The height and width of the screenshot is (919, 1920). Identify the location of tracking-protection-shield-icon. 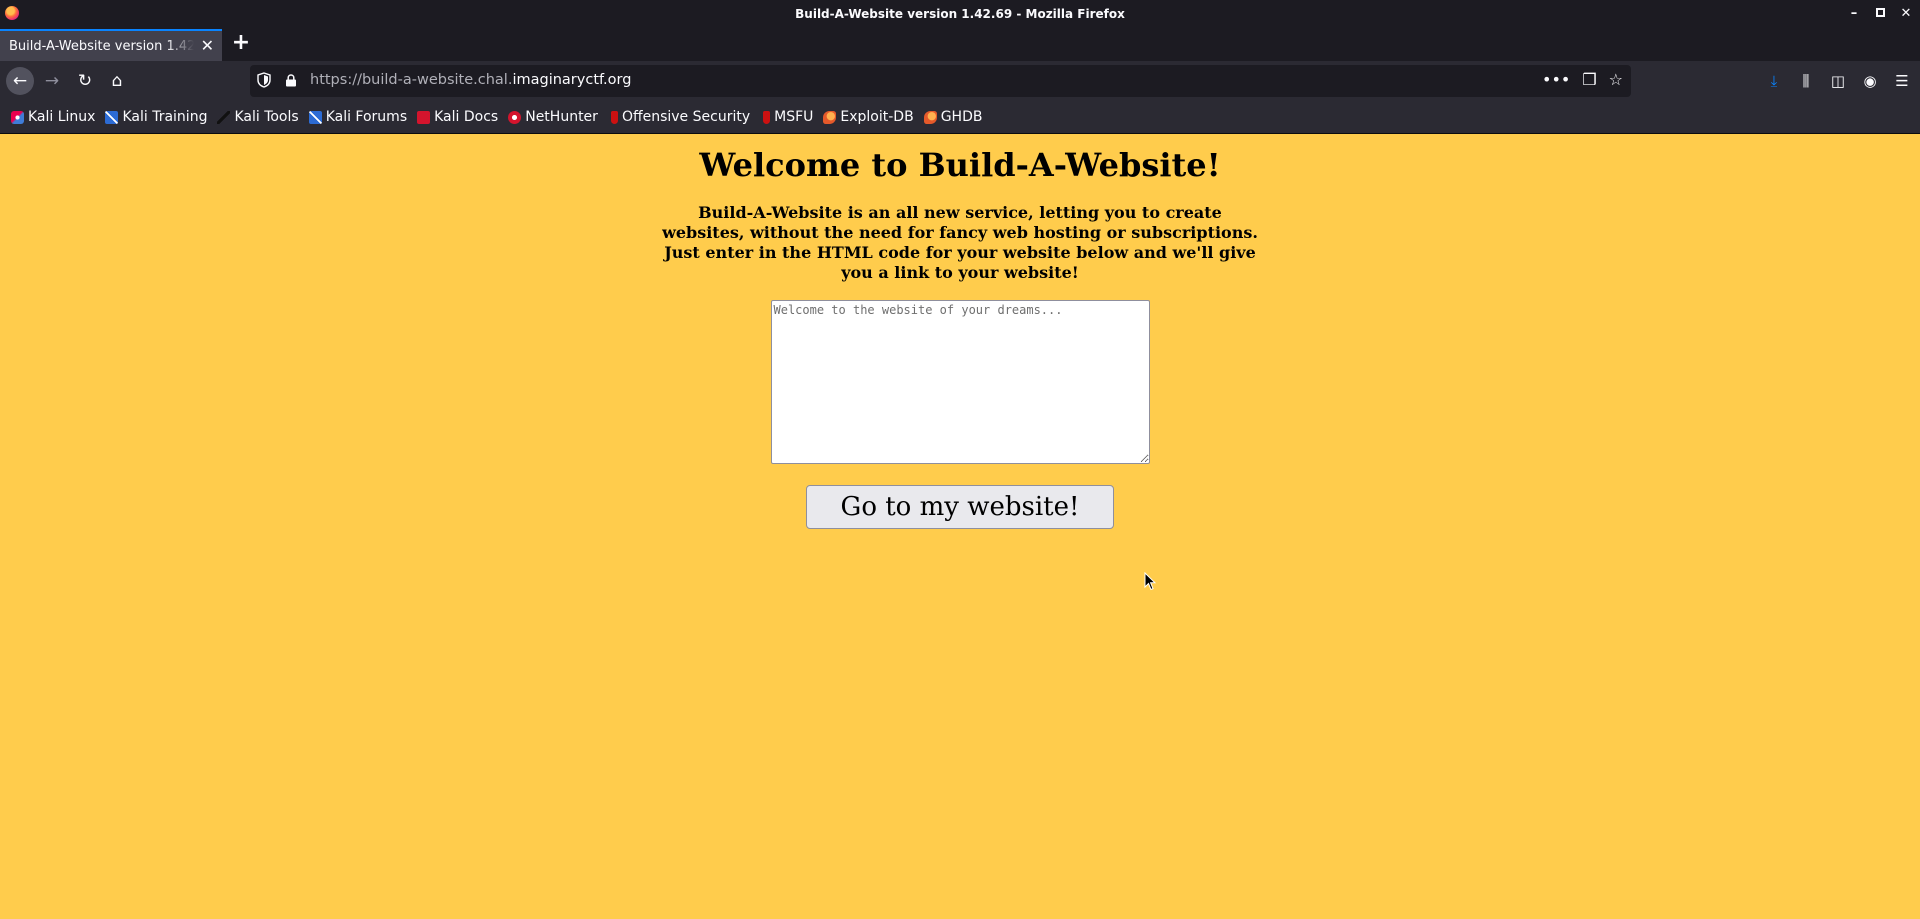
(264, 80).